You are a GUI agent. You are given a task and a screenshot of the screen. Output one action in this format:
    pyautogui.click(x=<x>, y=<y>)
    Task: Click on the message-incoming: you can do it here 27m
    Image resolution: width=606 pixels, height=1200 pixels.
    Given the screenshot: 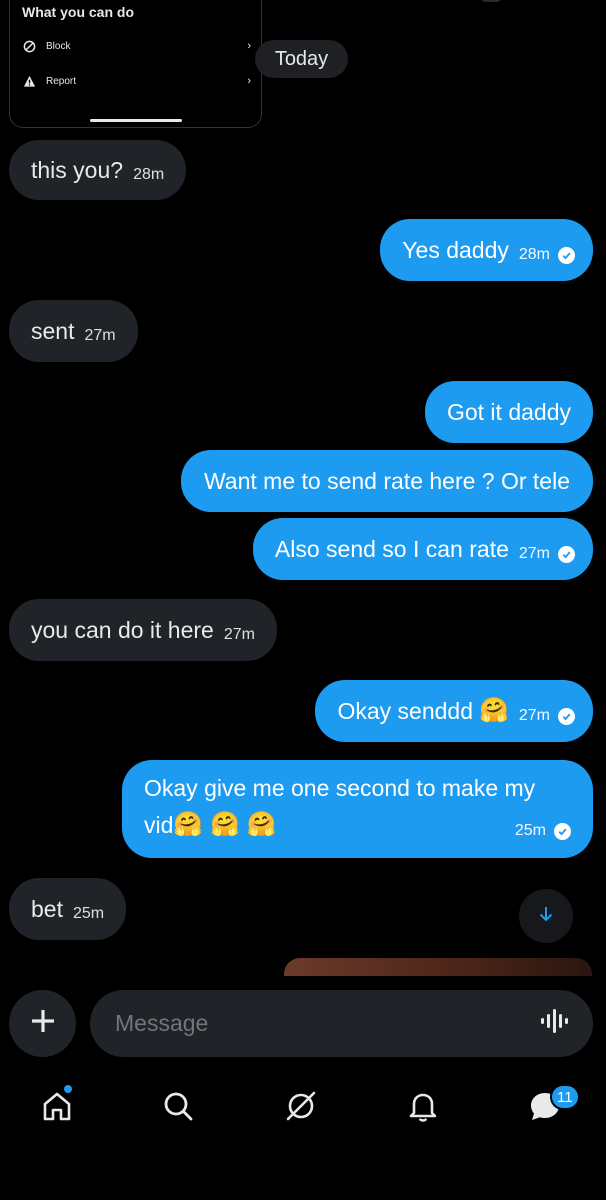 What is the action you would take?
    pyautogui.click(x=143, y=630)
    